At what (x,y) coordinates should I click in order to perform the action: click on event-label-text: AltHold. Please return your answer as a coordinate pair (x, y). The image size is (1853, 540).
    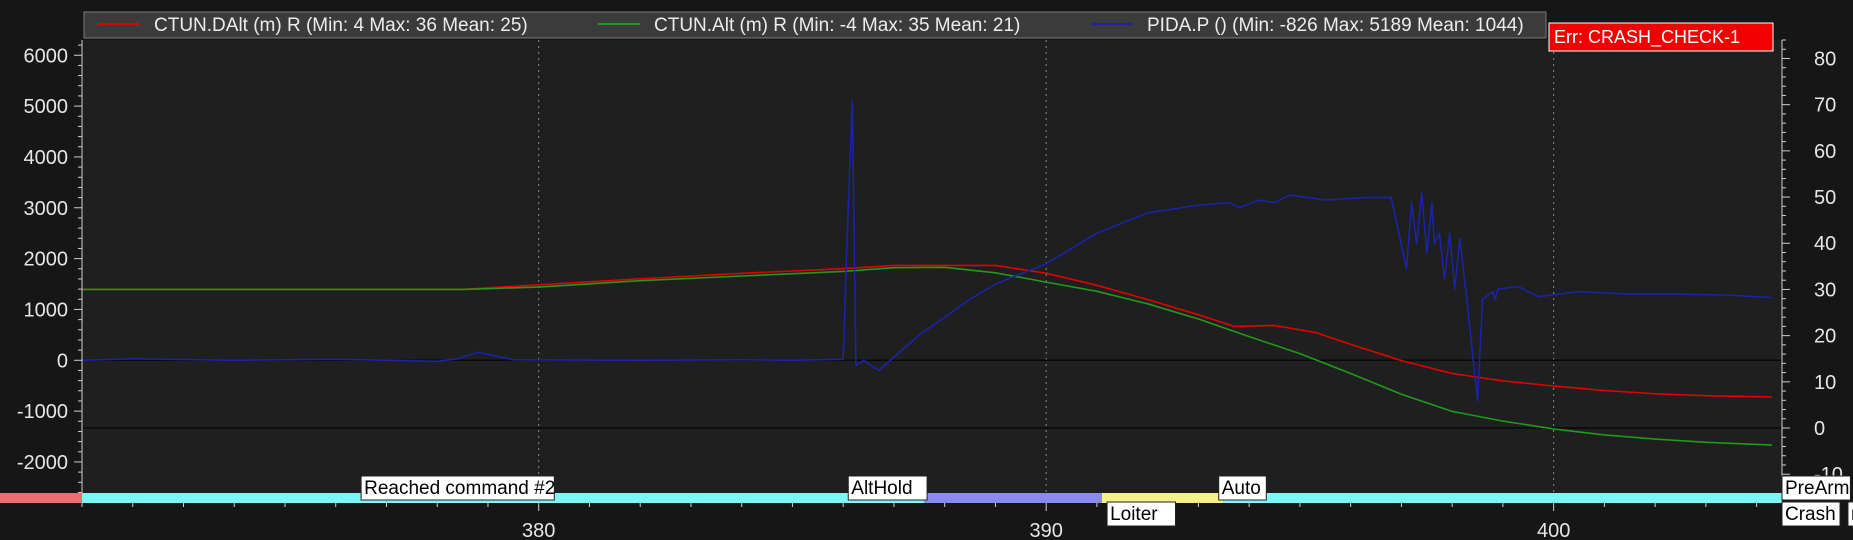
    Looking at the image, I should click on (881, 488).